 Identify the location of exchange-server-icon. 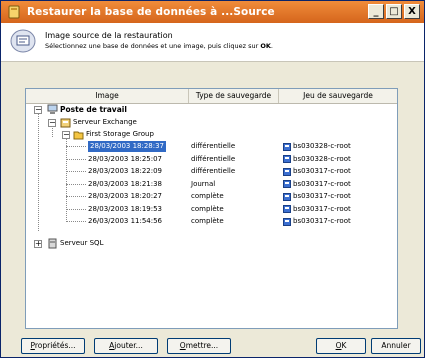
(65, 123).